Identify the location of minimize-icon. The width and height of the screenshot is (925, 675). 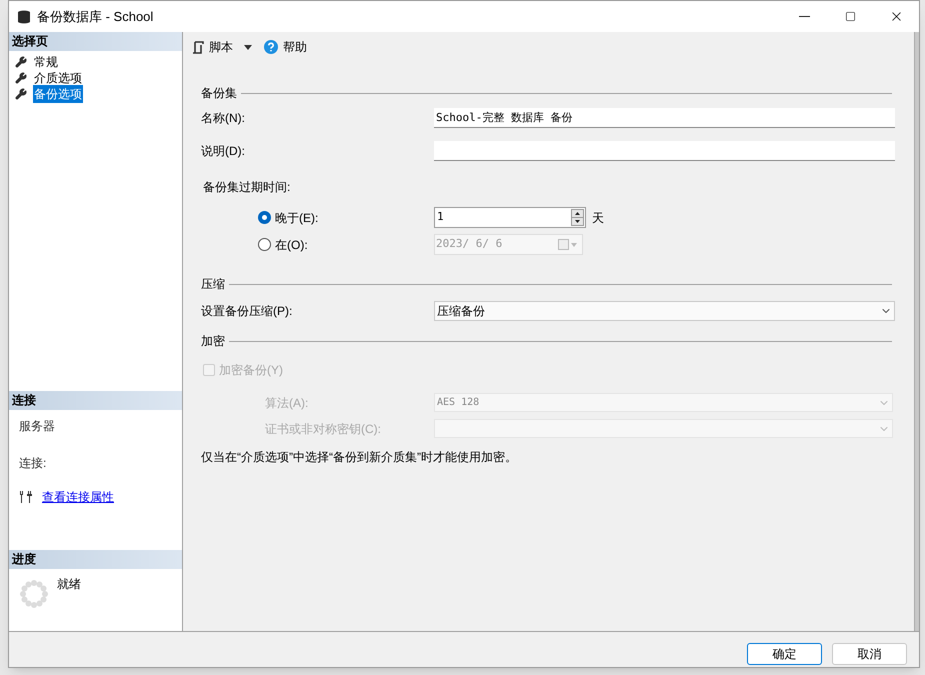
(804, 16).